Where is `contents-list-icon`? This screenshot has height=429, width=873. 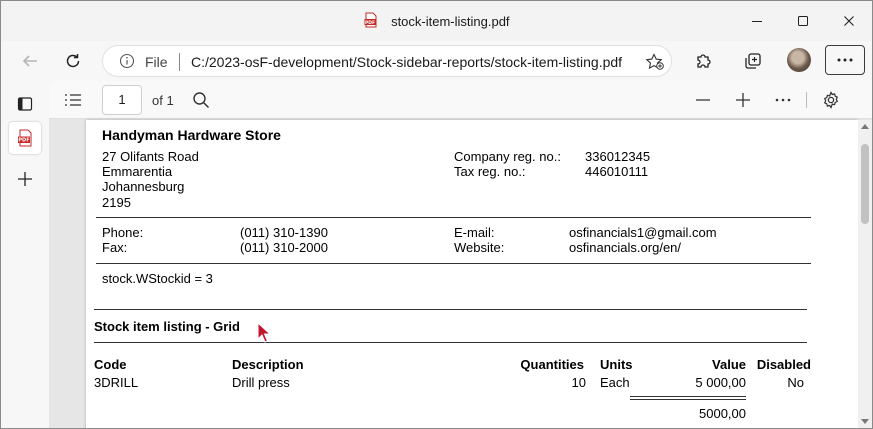
contents-list-icon is located at coordinates (73, 100).